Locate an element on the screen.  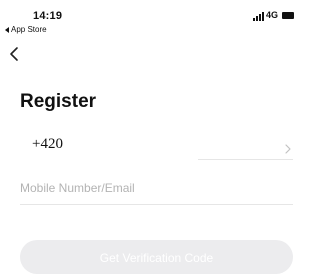
back-to-app-link: App Store is located at coordinates (26, 29).